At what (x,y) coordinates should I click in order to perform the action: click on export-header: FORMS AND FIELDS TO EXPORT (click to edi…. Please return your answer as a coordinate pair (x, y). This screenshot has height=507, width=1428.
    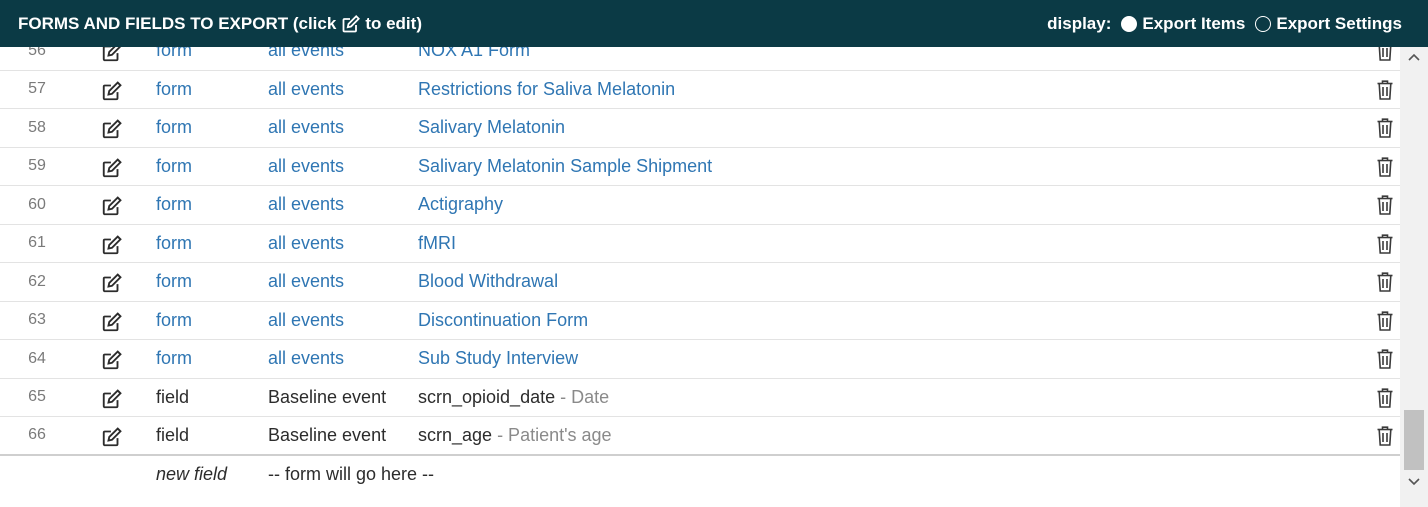
    Looking at the image, I should click on (714, 23).